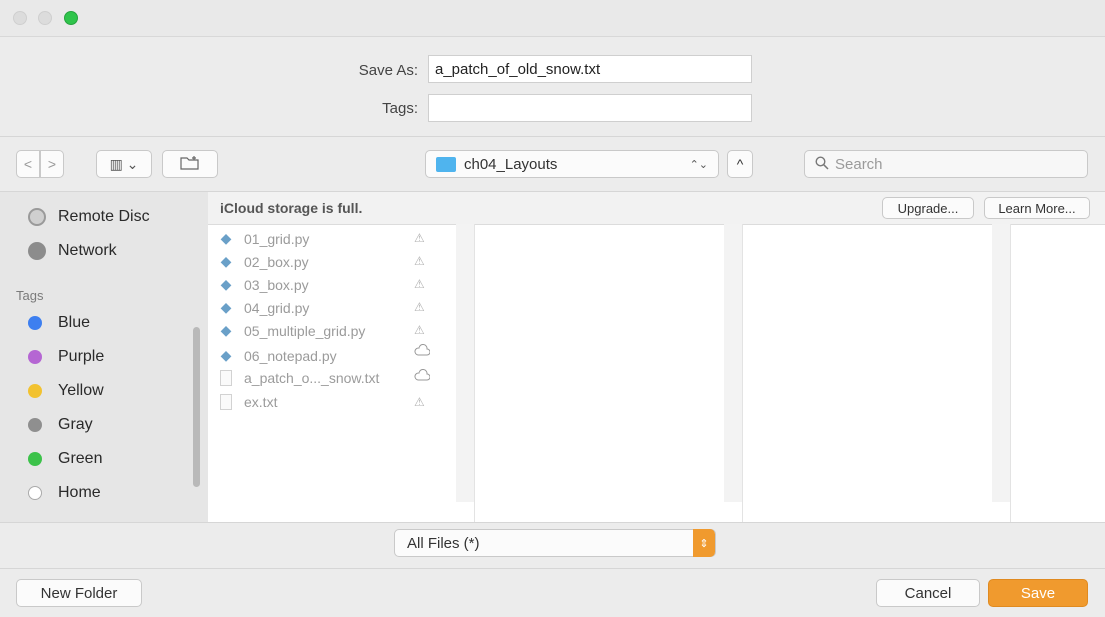  I want to click on sidebar-tag-purple: Purple, so click(66, 357).